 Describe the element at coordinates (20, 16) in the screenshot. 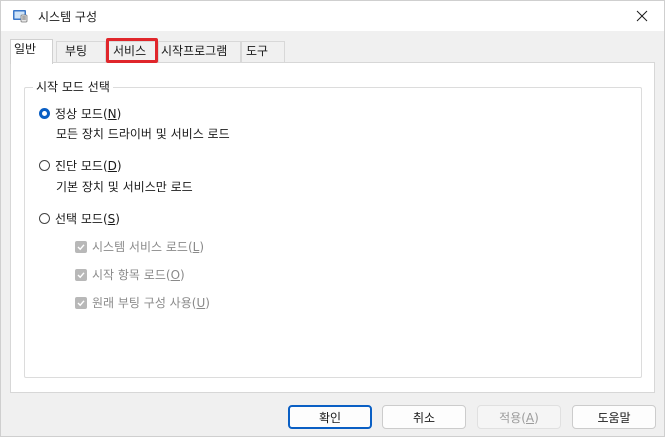

I see `system-configuration-app-icon` at that location.